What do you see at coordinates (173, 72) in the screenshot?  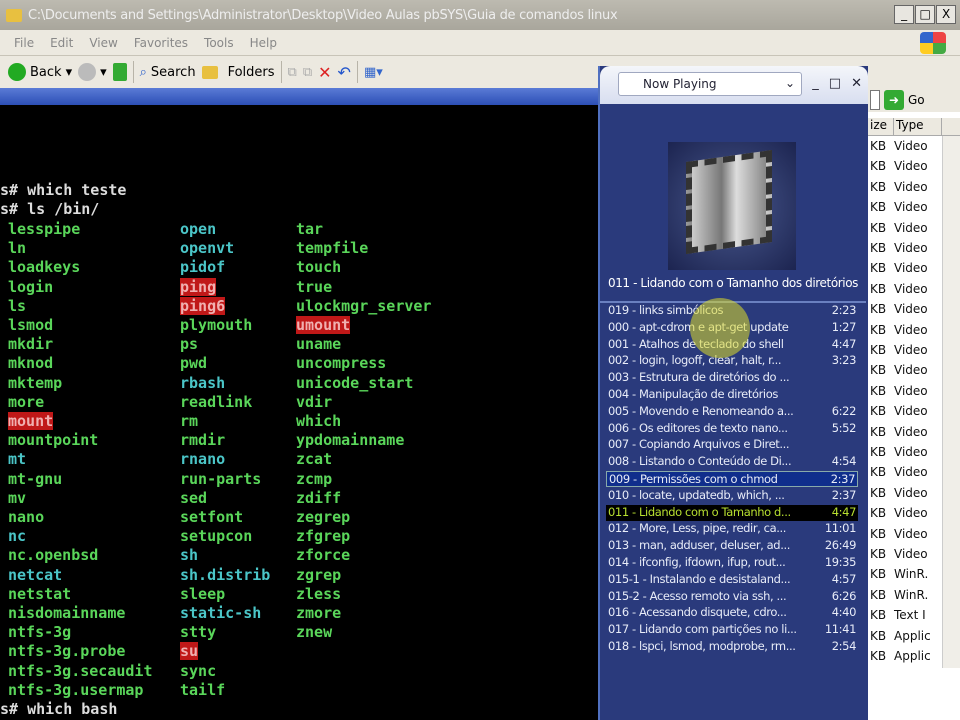 I see `search-label: Search` at bounding box center [173, 72].